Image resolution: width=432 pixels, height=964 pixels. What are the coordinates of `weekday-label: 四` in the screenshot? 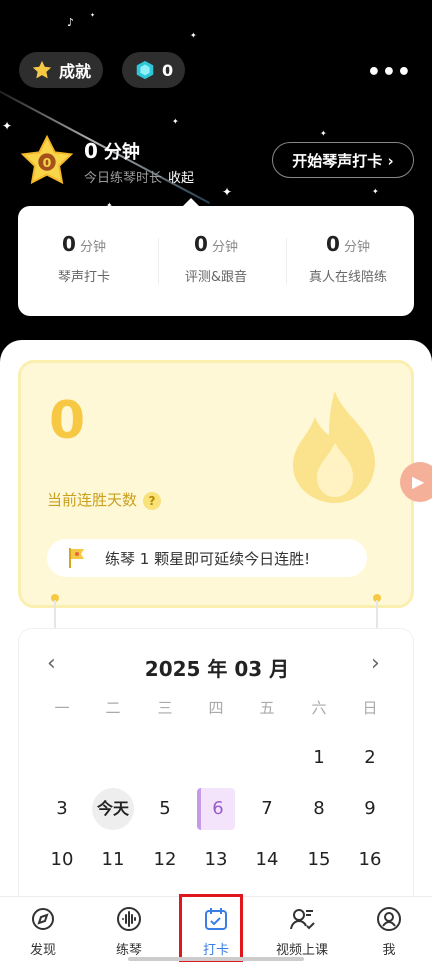 It's located at (216, 708).